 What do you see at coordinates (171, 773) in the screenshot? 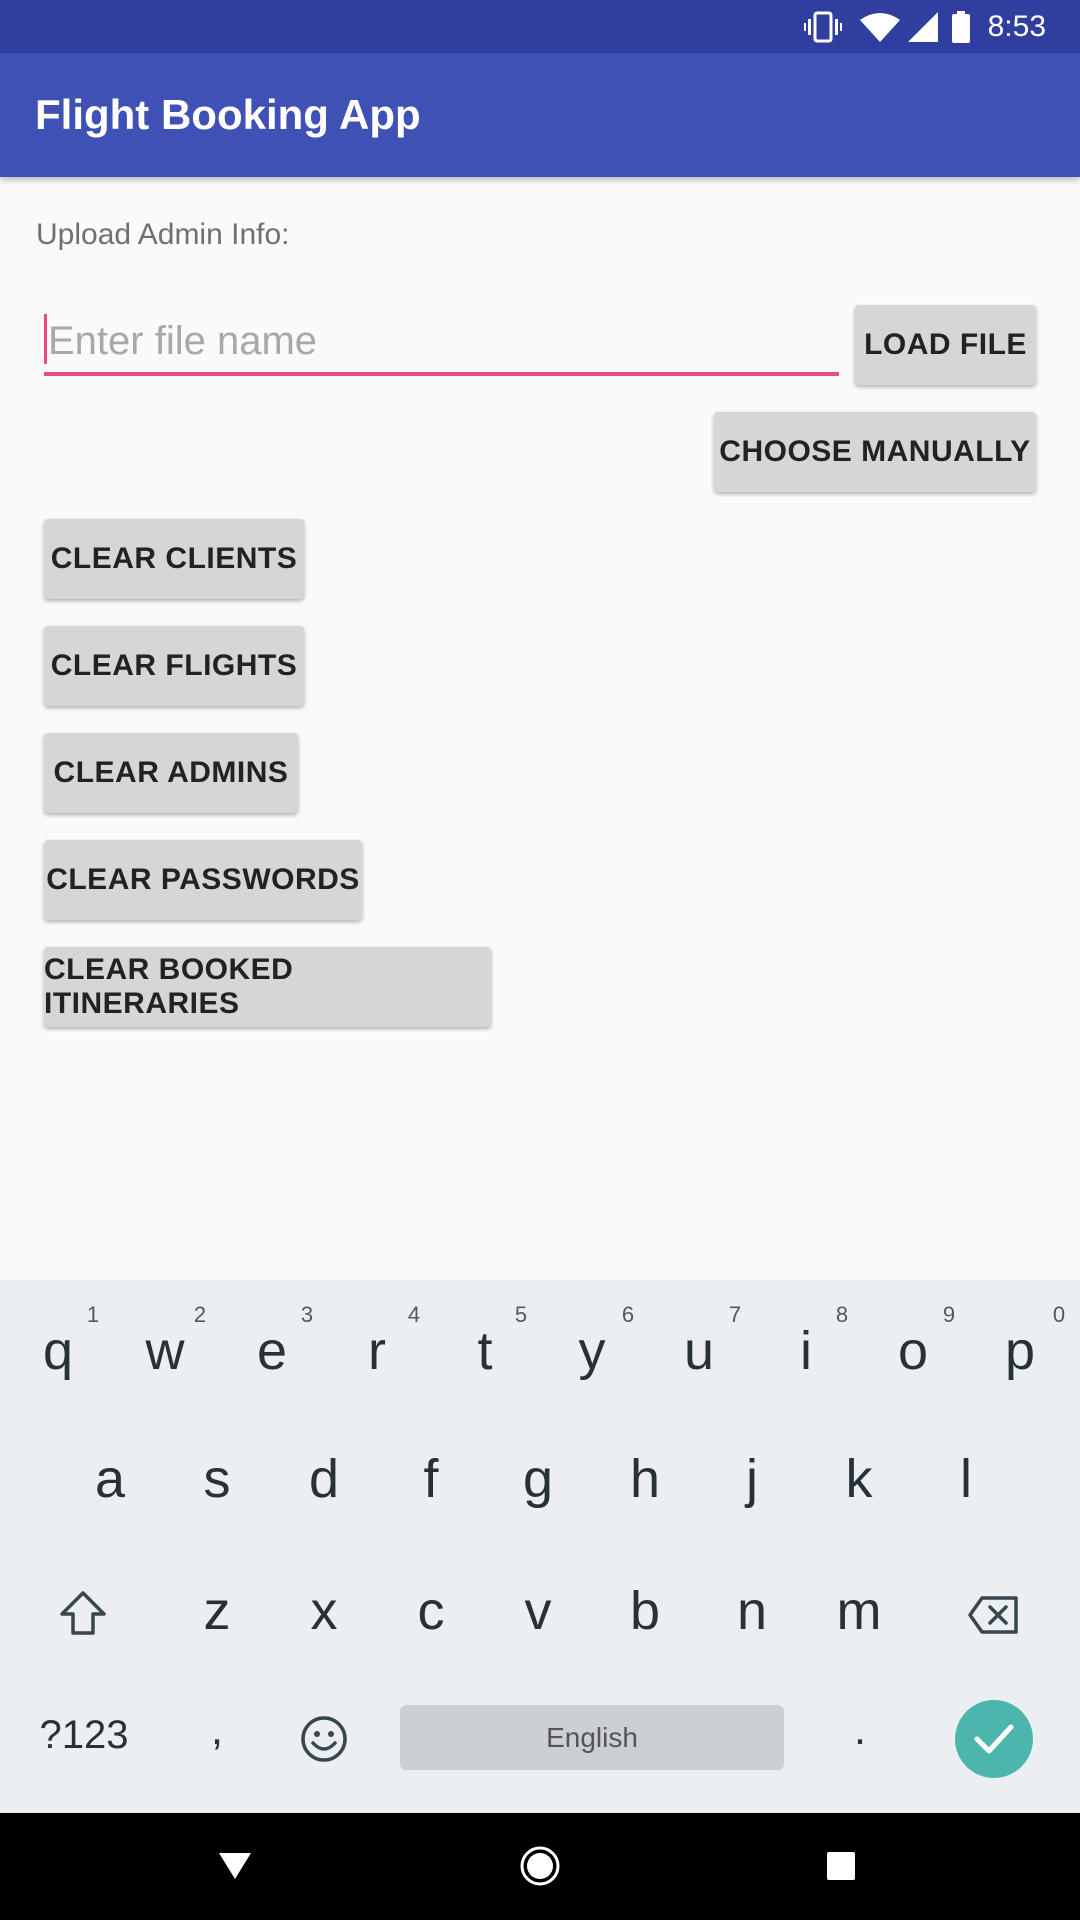
I see `clear-admins-button: CLEAR ADMINS` at bounding box center [171, 773].